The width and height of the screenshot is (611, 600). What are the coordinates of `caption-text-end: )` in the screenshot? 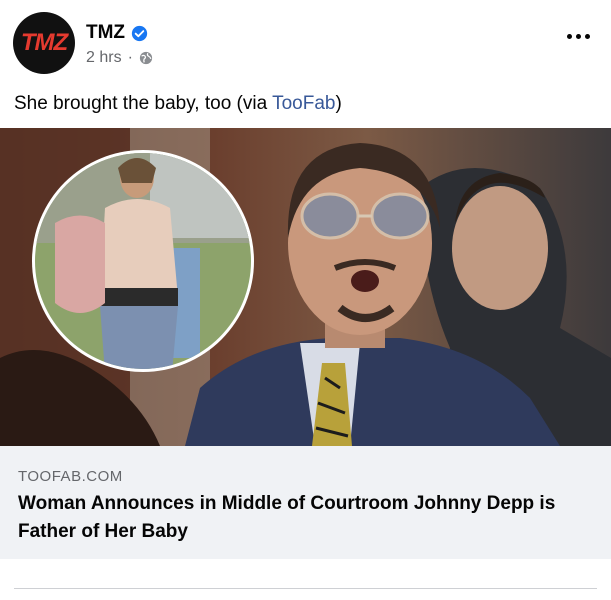 It's located at (338, 103).